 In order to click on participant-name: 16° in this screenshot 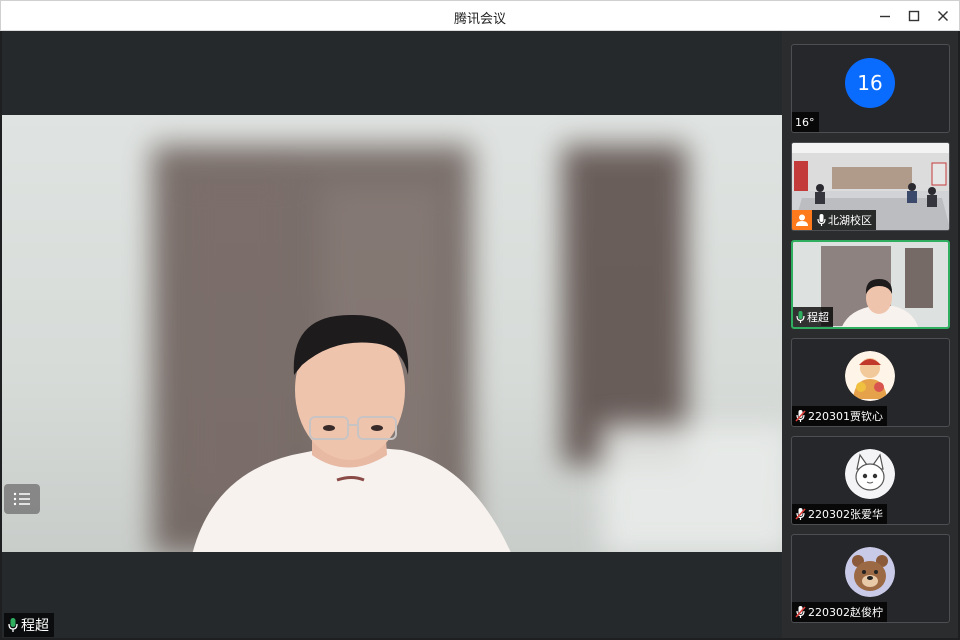, I will do `click(805, 122)`.